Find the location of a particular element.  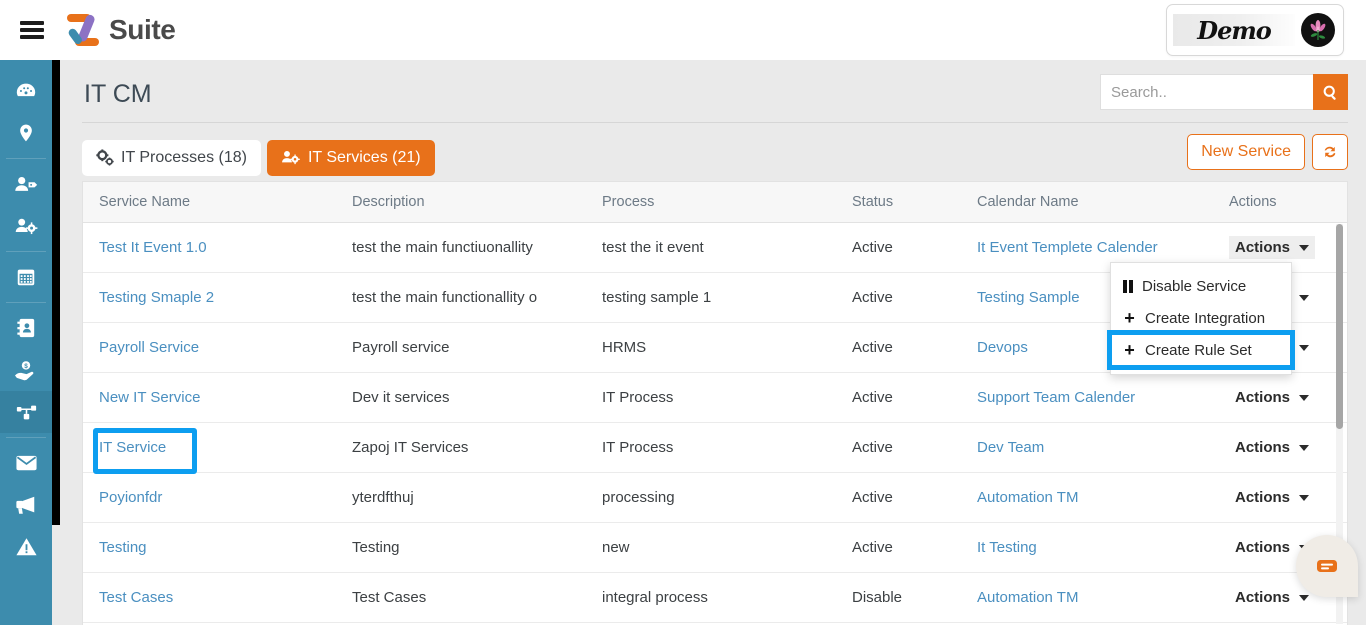

column-header-description: Description is located at coordinates (461, 202).